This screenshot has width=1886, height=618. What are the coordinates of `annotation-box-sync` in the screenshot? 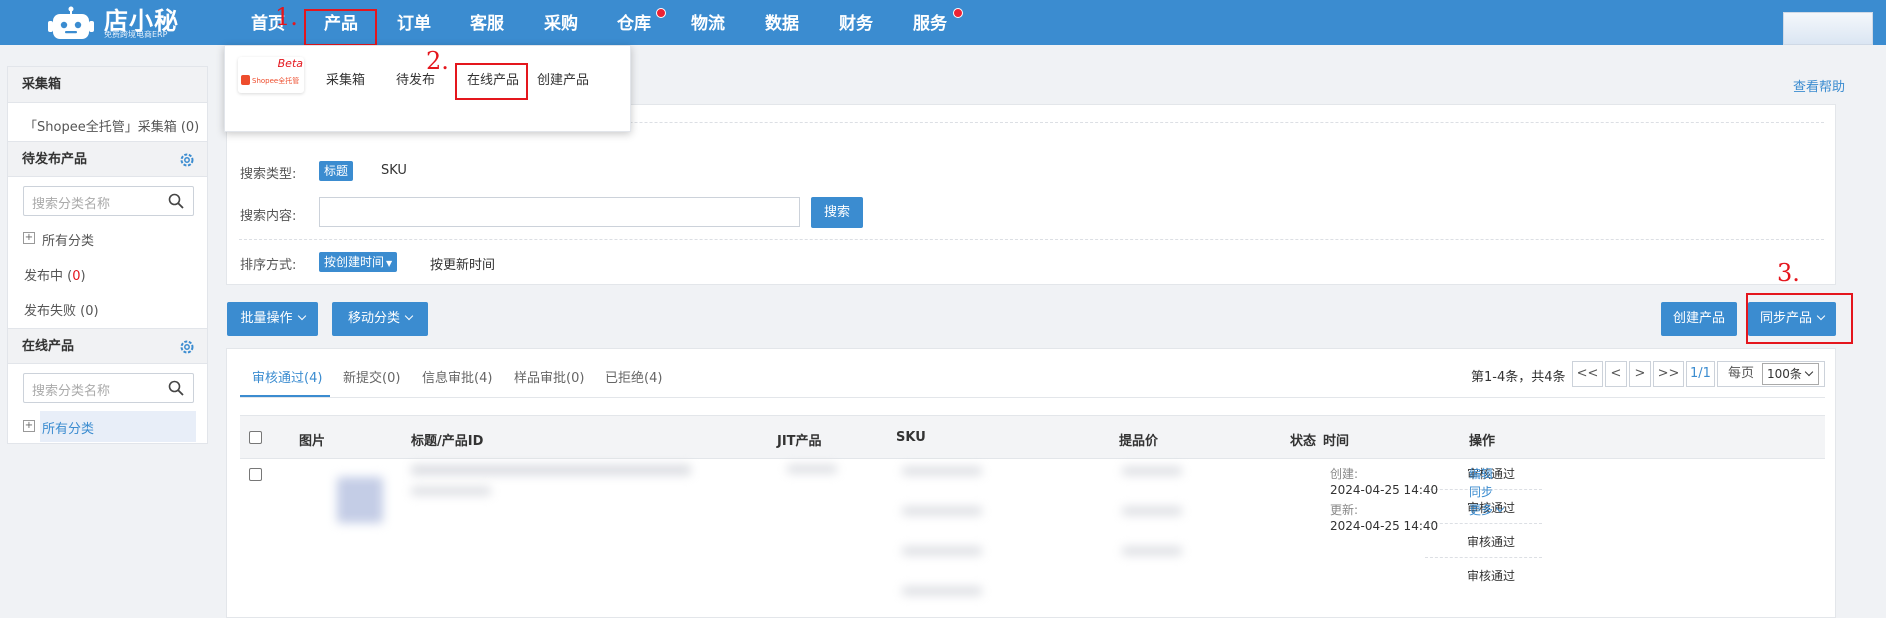 It's located at (1799, 318).